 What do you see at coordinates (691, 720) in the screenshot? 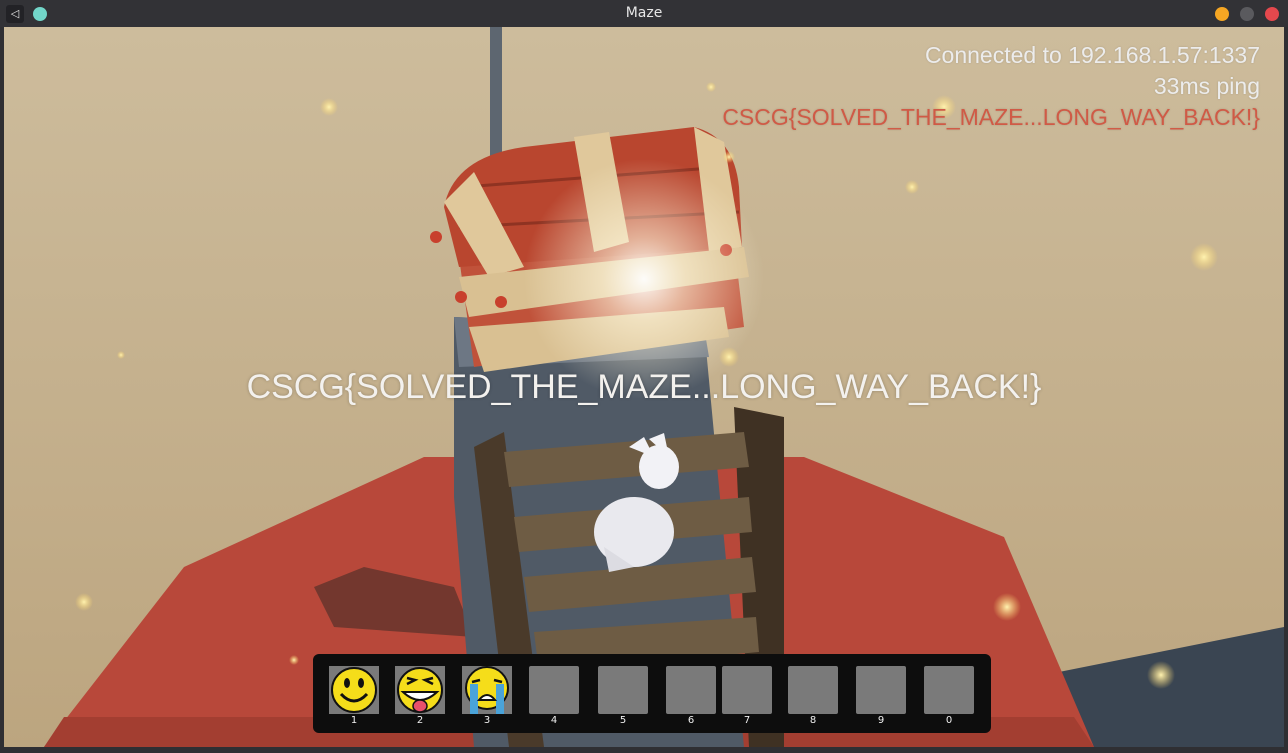
I see `hotbar-key-6: 6` at bounding box center [691, 720].